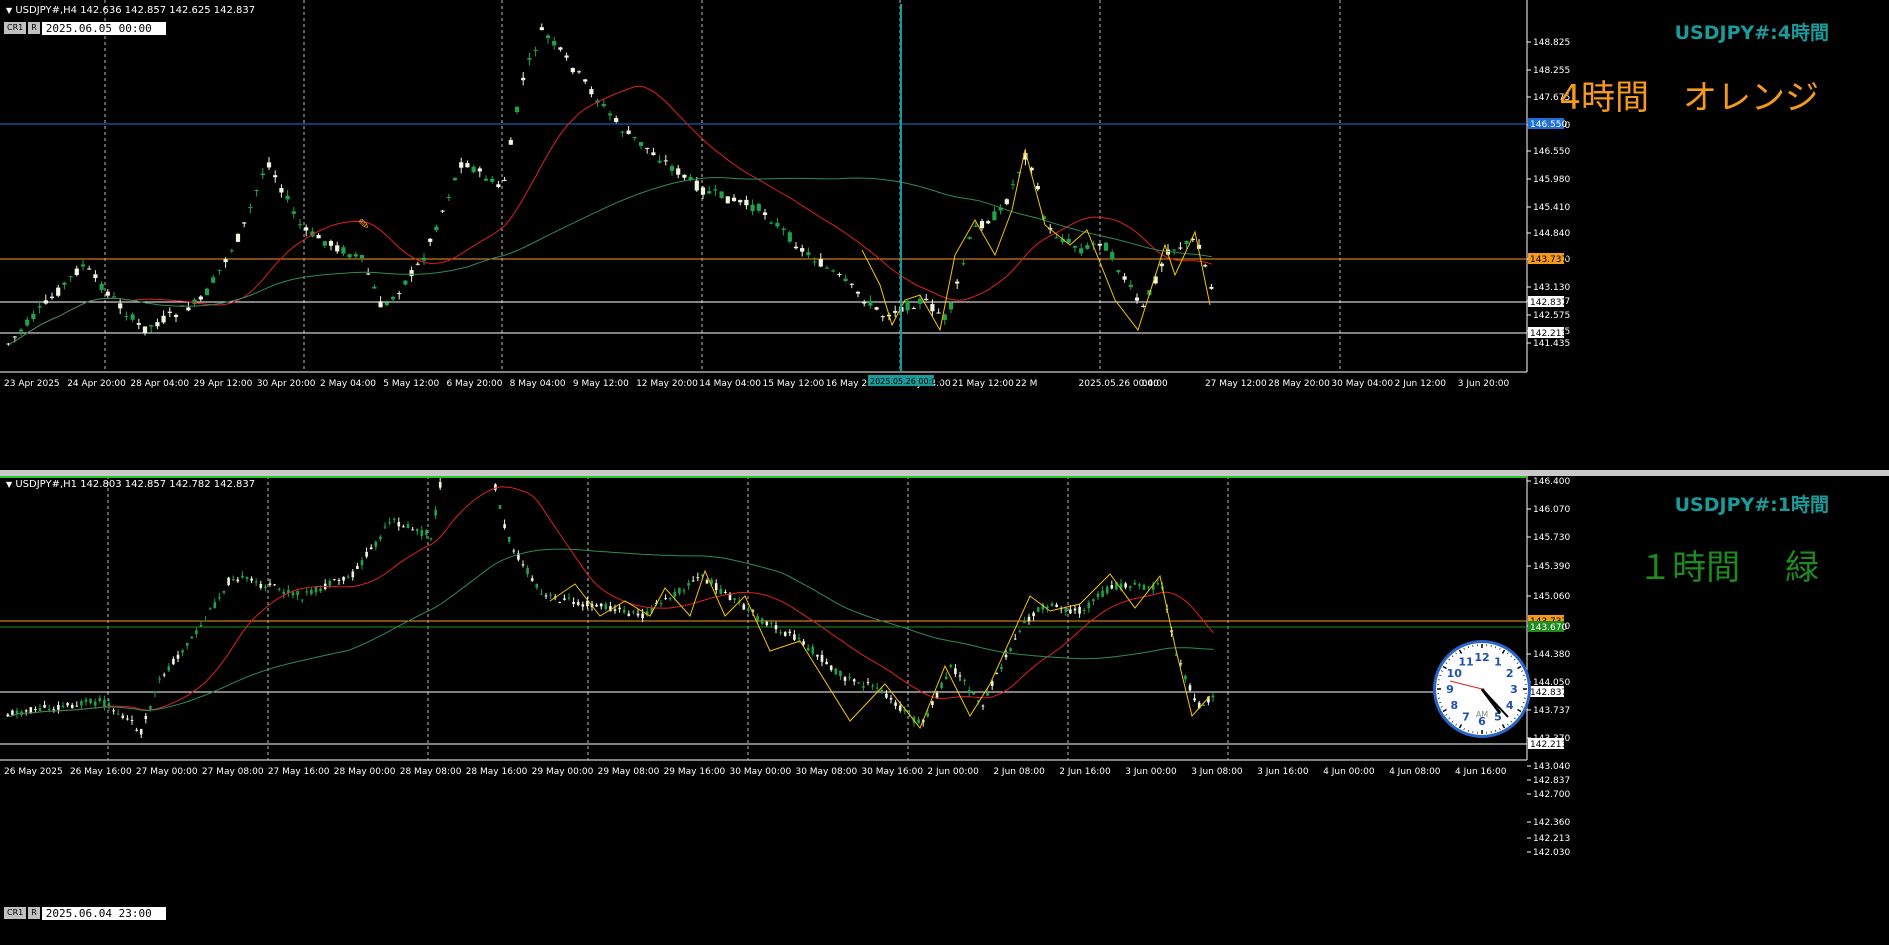 The image size is (1889, 945). What do you see at coordinates (1752, 31) in the screenshot?
I see `h4-chart-title: USDJPY#:4時間` at bounding box center [1752, 31].